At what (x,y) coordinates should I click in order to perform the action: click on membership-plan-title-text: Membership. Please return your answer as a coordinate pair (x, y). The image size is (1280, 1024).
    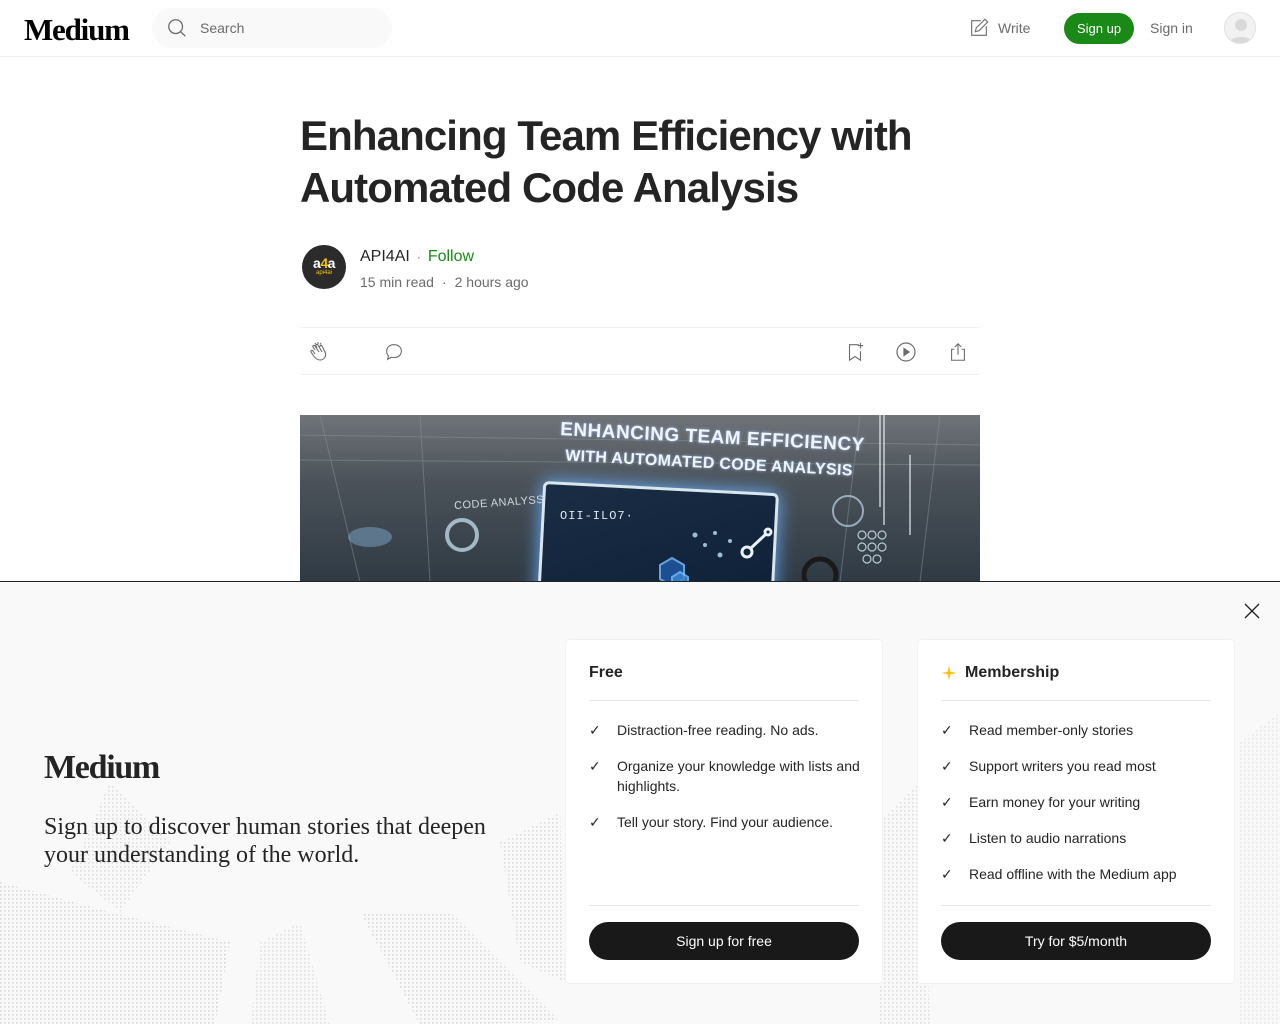
    Looking at the image, I should click on (1012, 672).